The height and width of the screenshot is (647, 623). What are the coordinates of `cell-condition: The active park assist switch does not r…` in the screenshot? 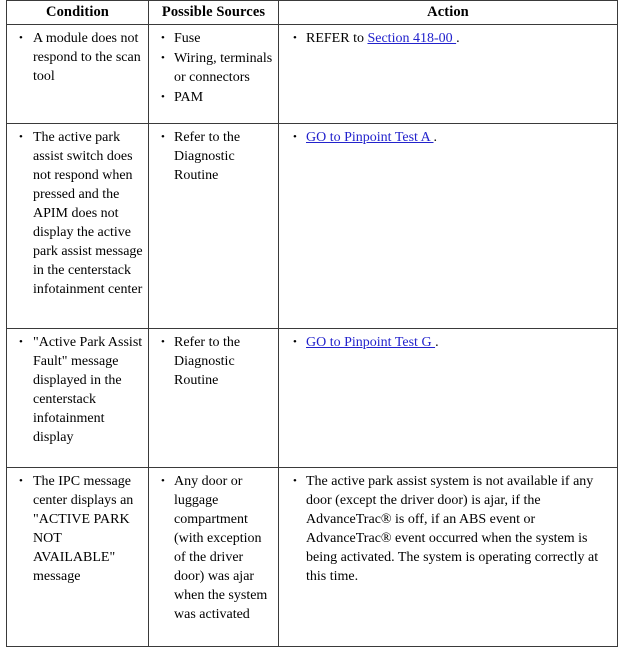 It's located at (77, 226).